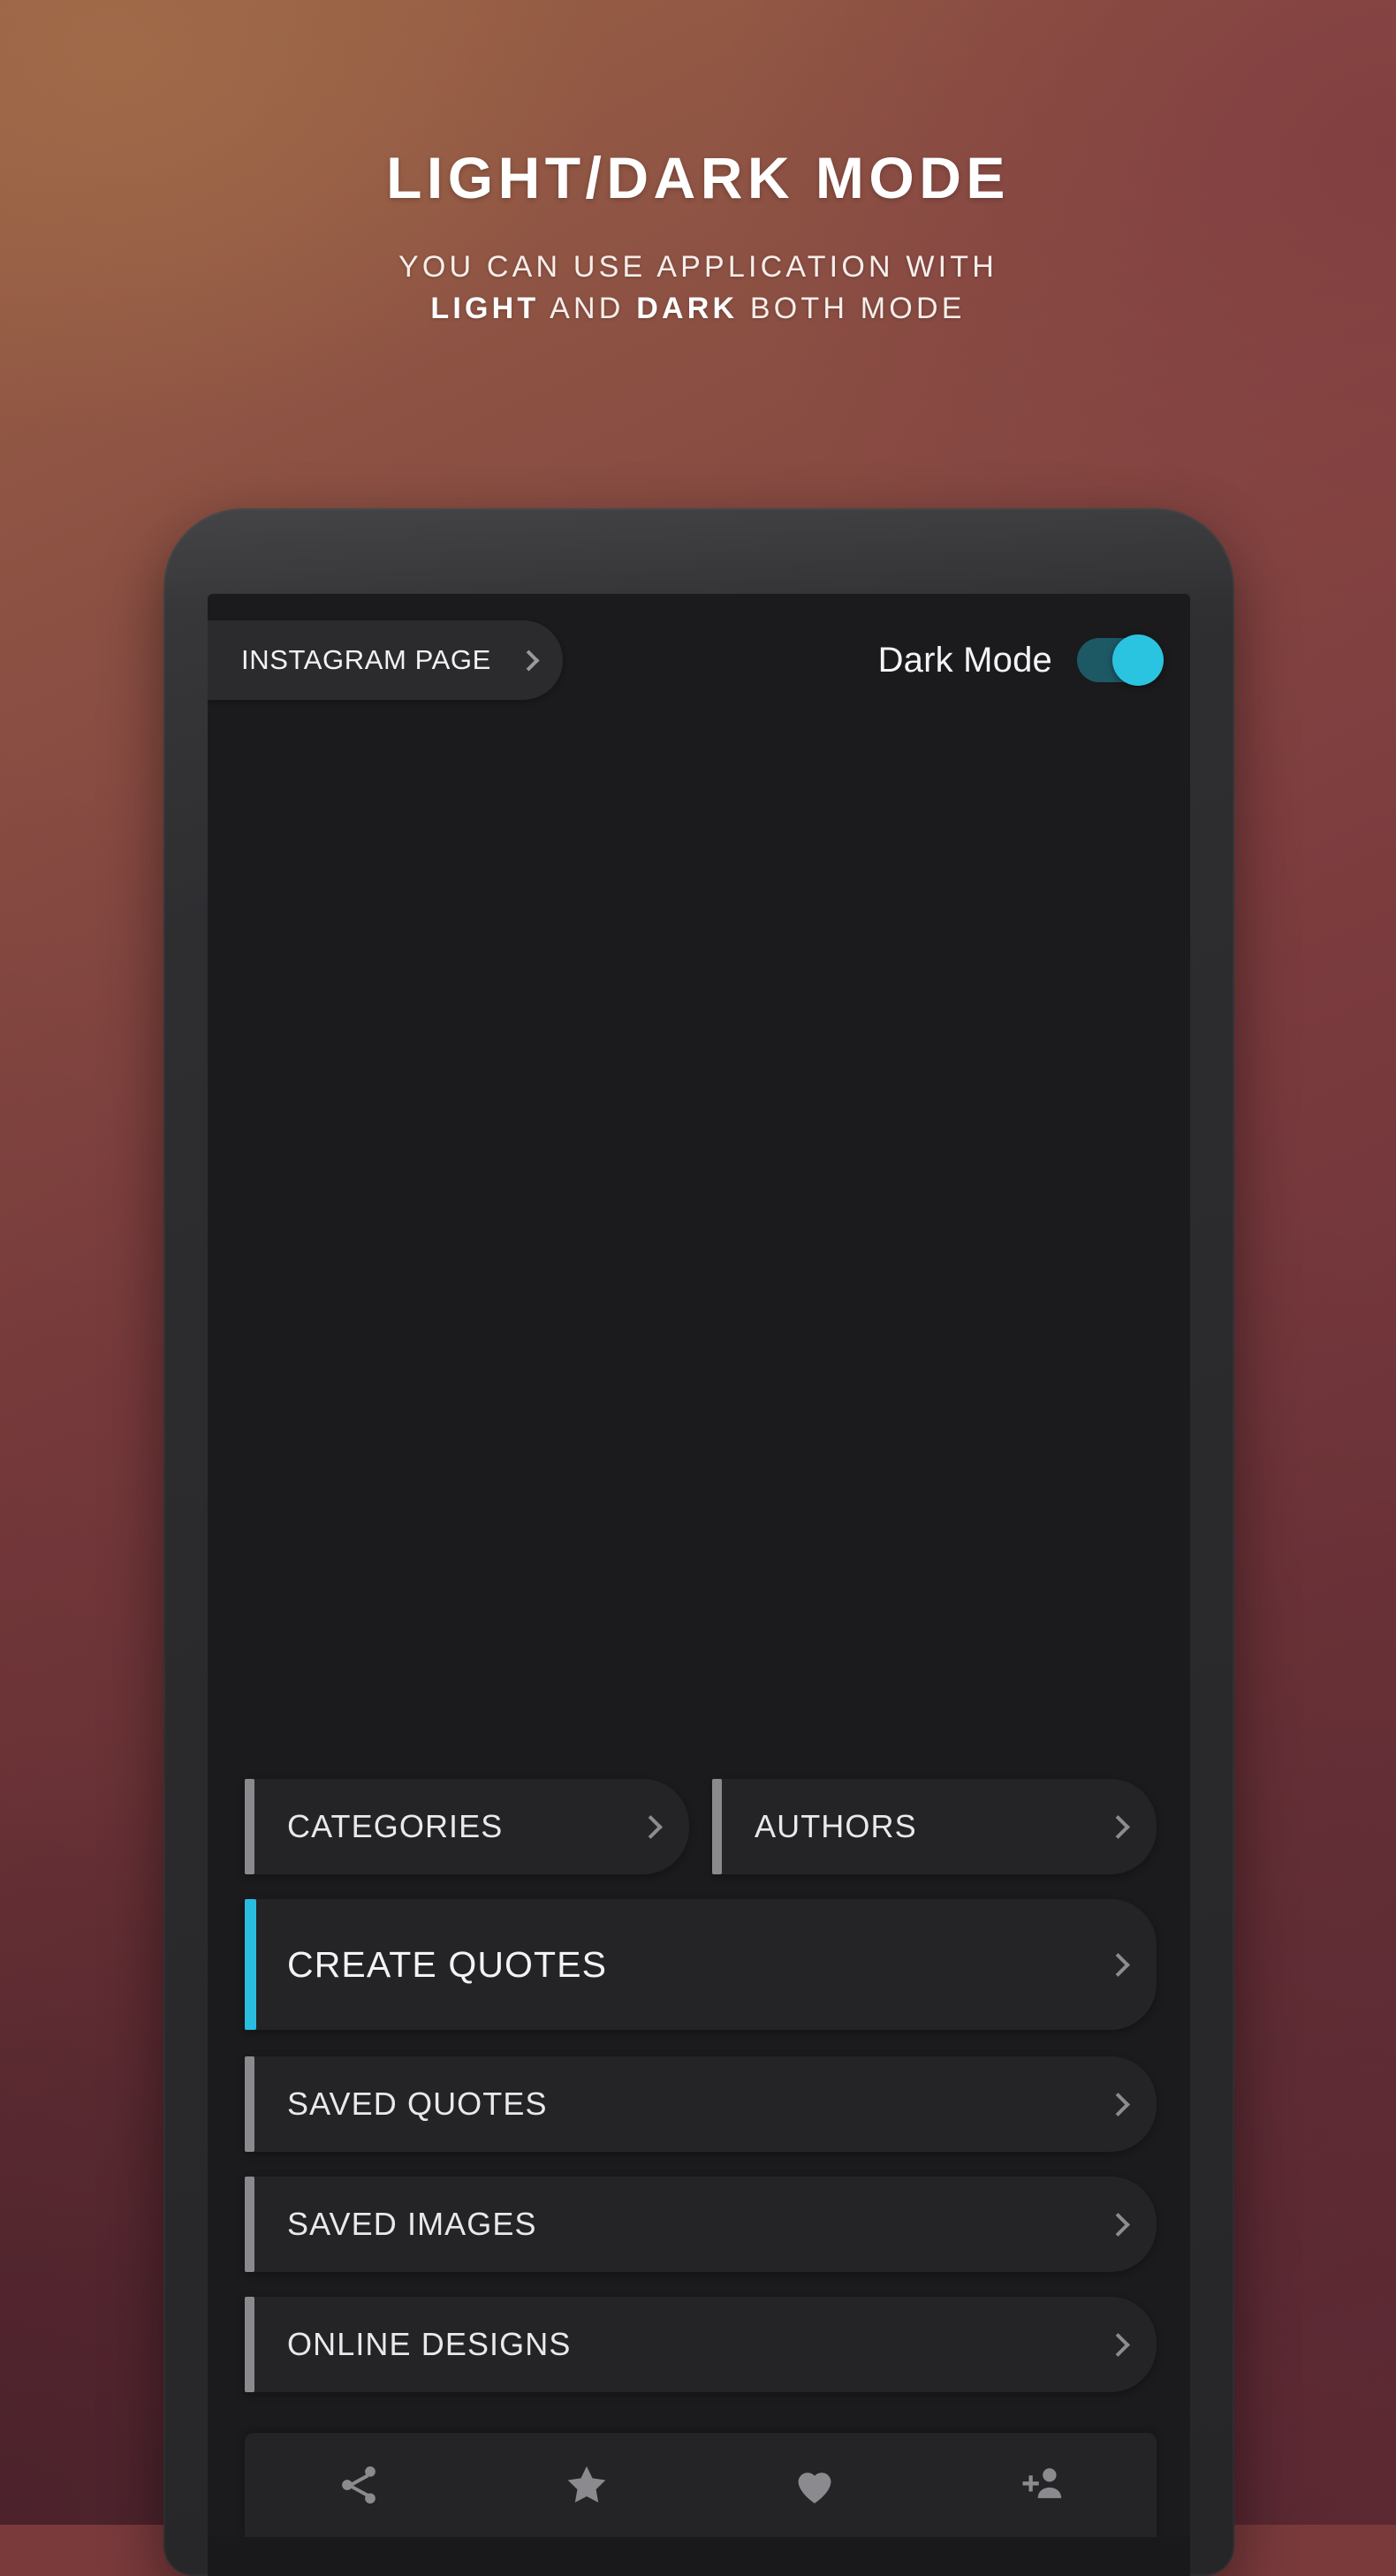 The image size is (1396, 2576). Describe the element at coordinates (701, 2224) in the screenshot. I see `menu-item-saved-images: SAVED IMAGES` at that location.